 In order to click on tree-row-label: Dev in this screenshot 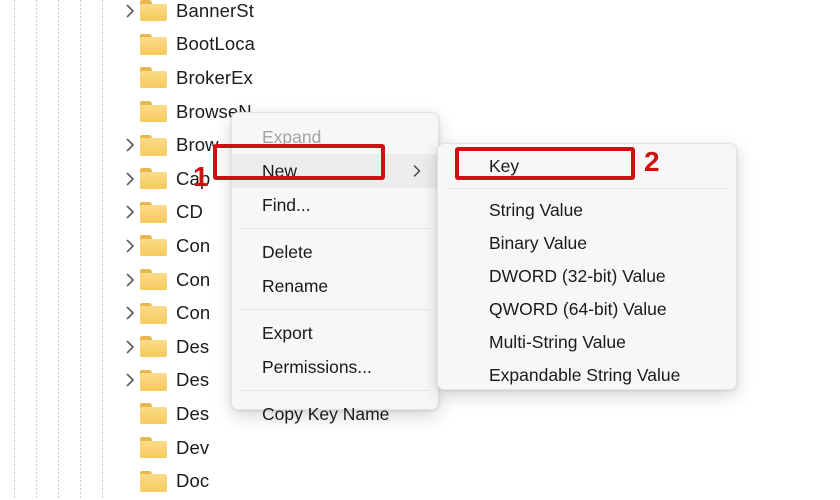, I will do `click(193, 447)`.